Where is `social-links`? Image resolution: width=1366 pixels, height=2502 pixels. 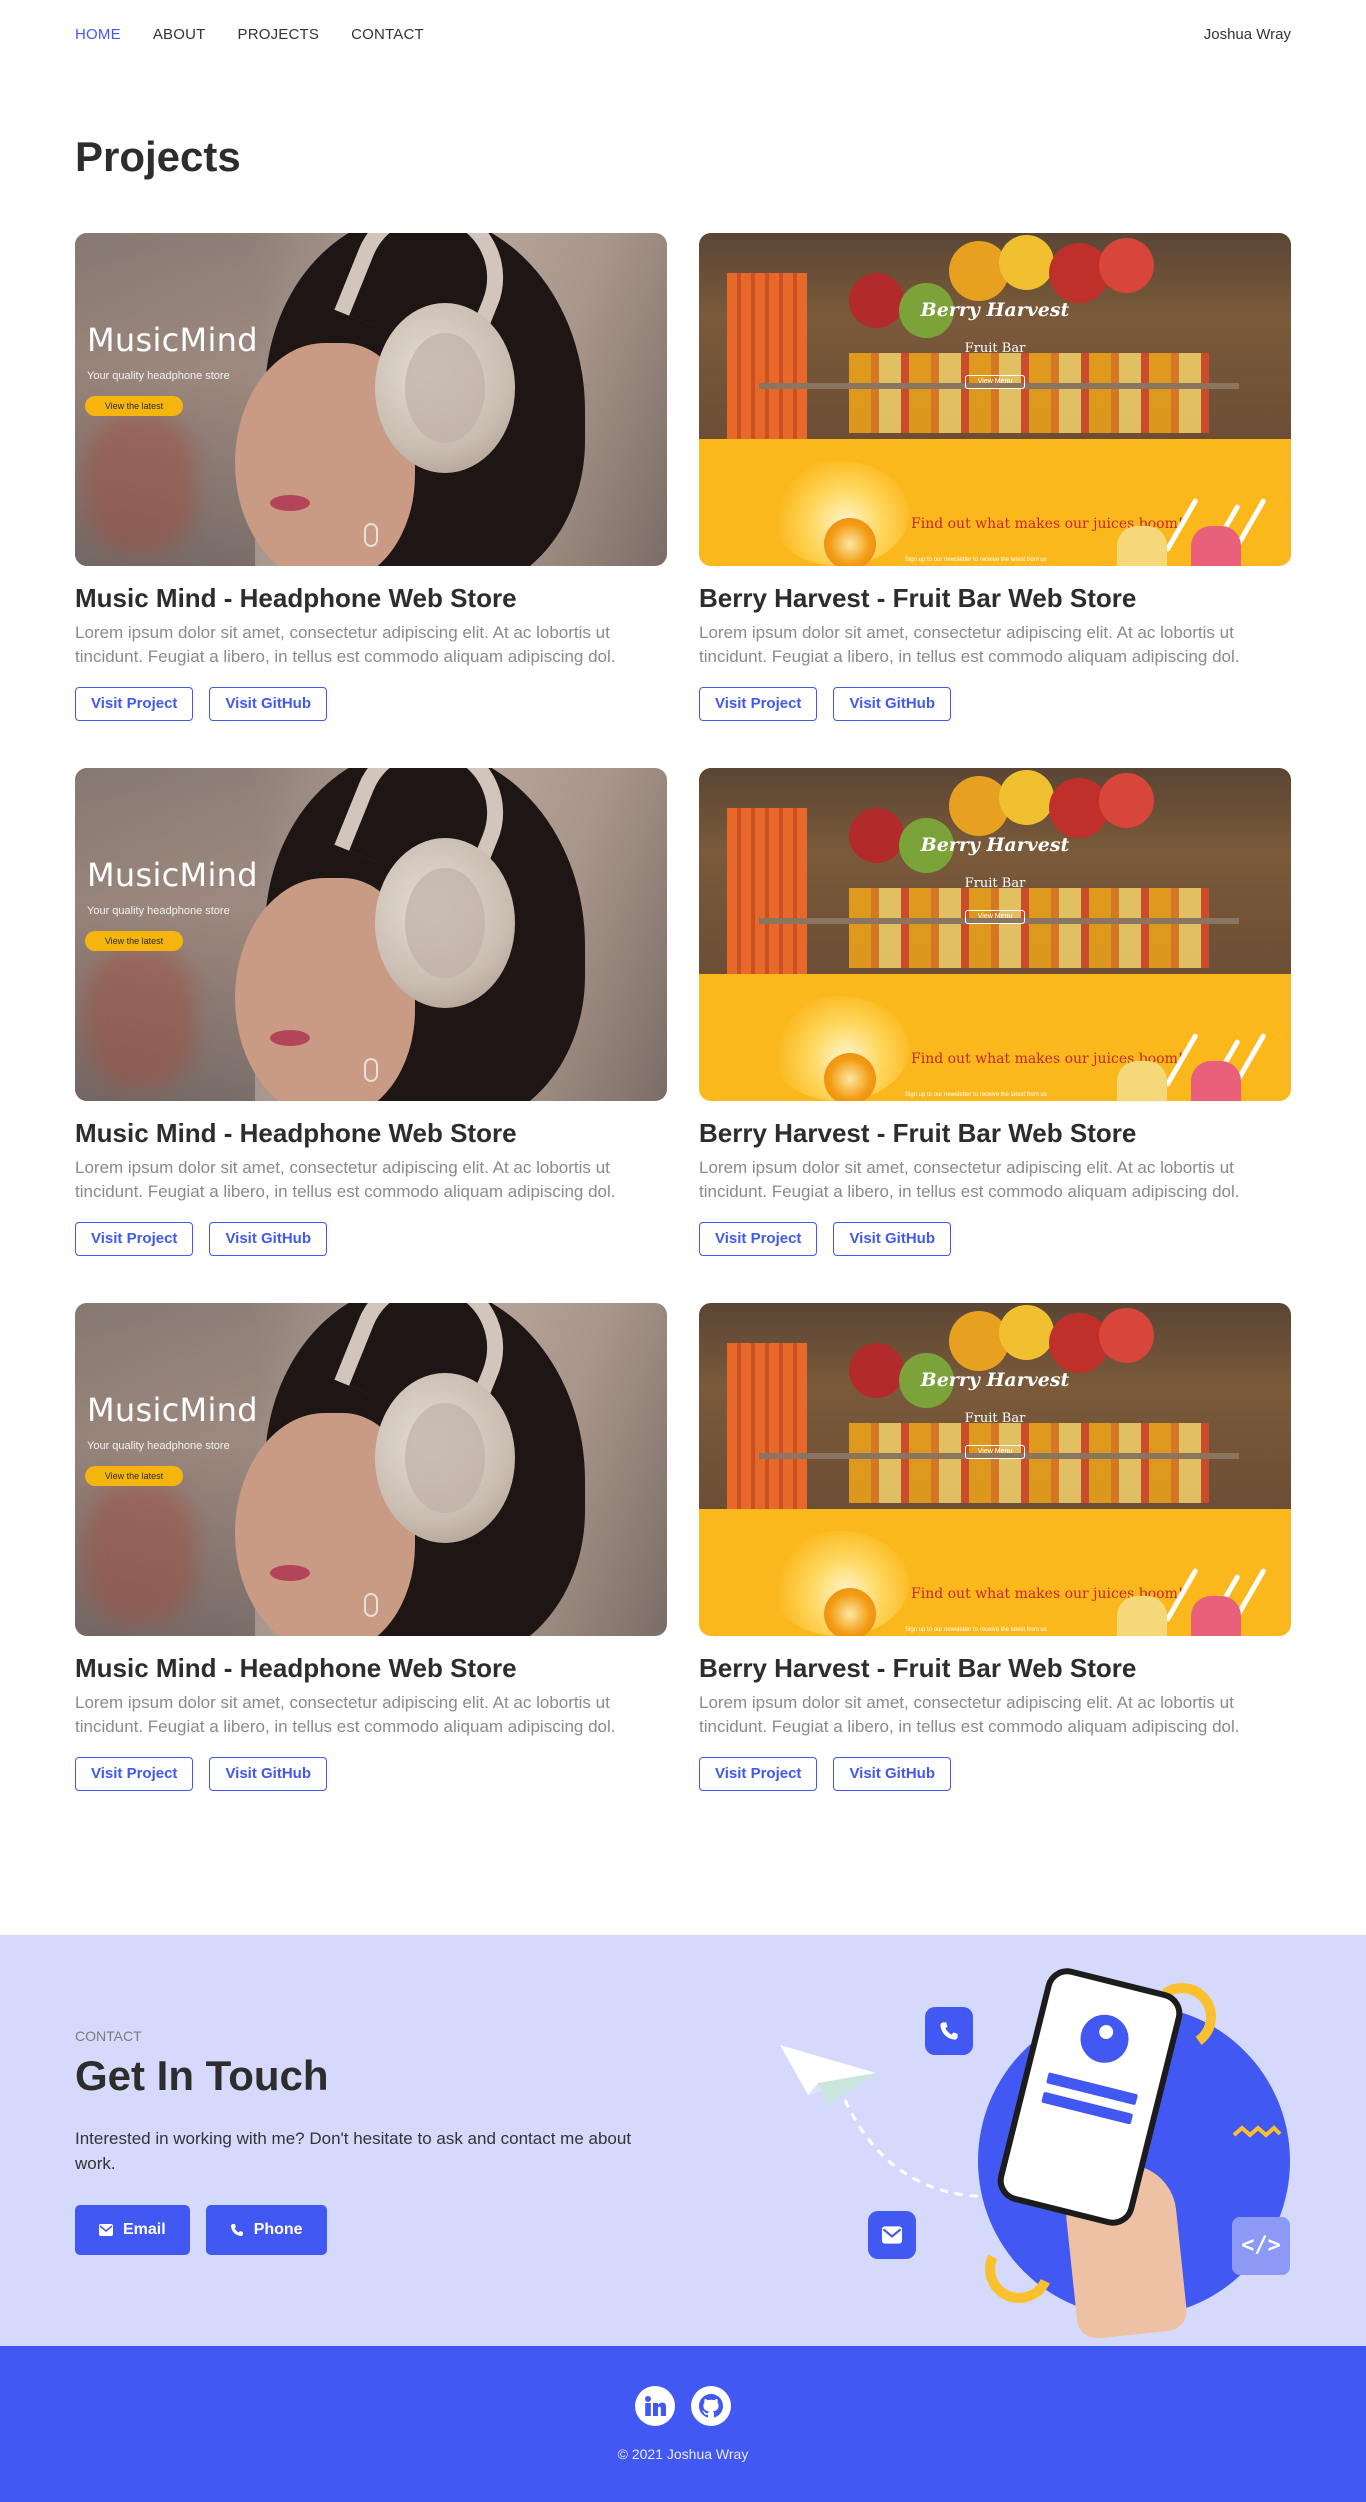 social-links is located at coordinates (683, 2406).